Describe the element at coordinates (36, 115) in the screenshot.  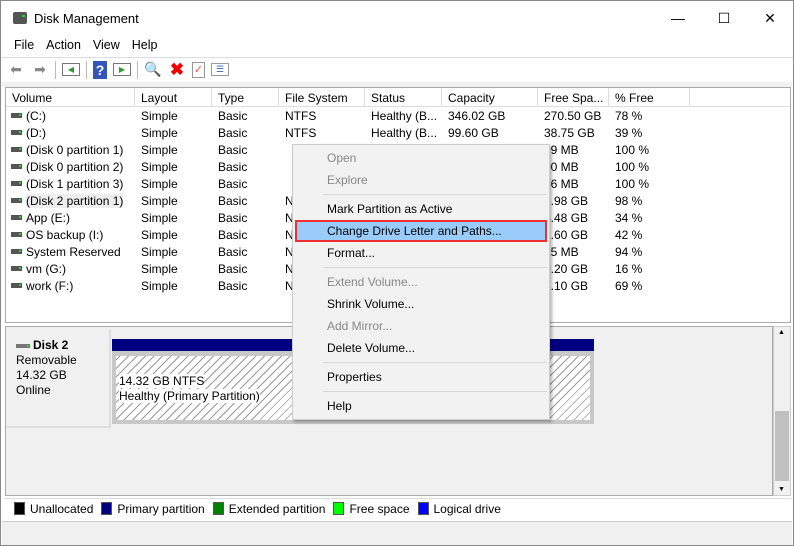
I see `volume-name: (C:)` at that location.